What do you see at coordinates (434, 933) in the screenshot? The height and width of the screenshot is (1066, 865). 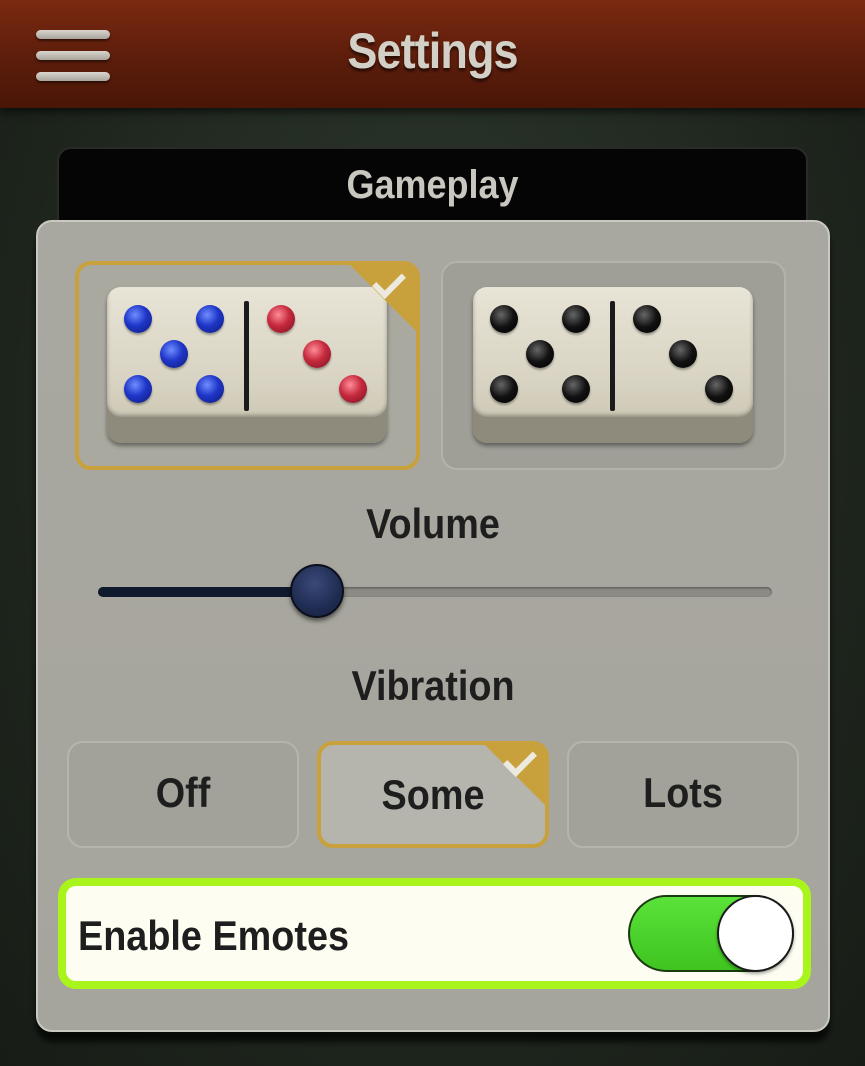 I see `enable-emotes-row: Enable Emotes` at bounding box center [434, 933].